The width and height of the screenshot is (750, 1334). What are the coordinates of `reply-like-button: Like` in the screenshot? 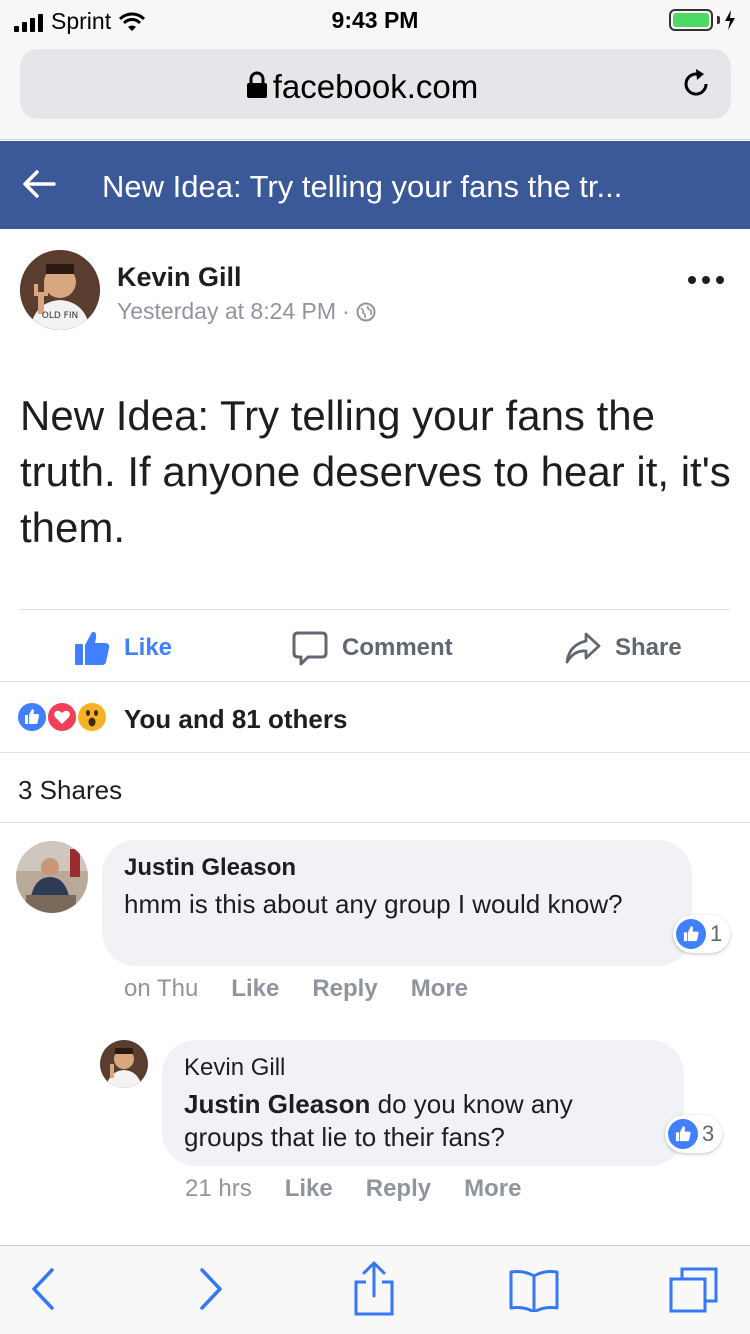 It's located at (309, 1189).